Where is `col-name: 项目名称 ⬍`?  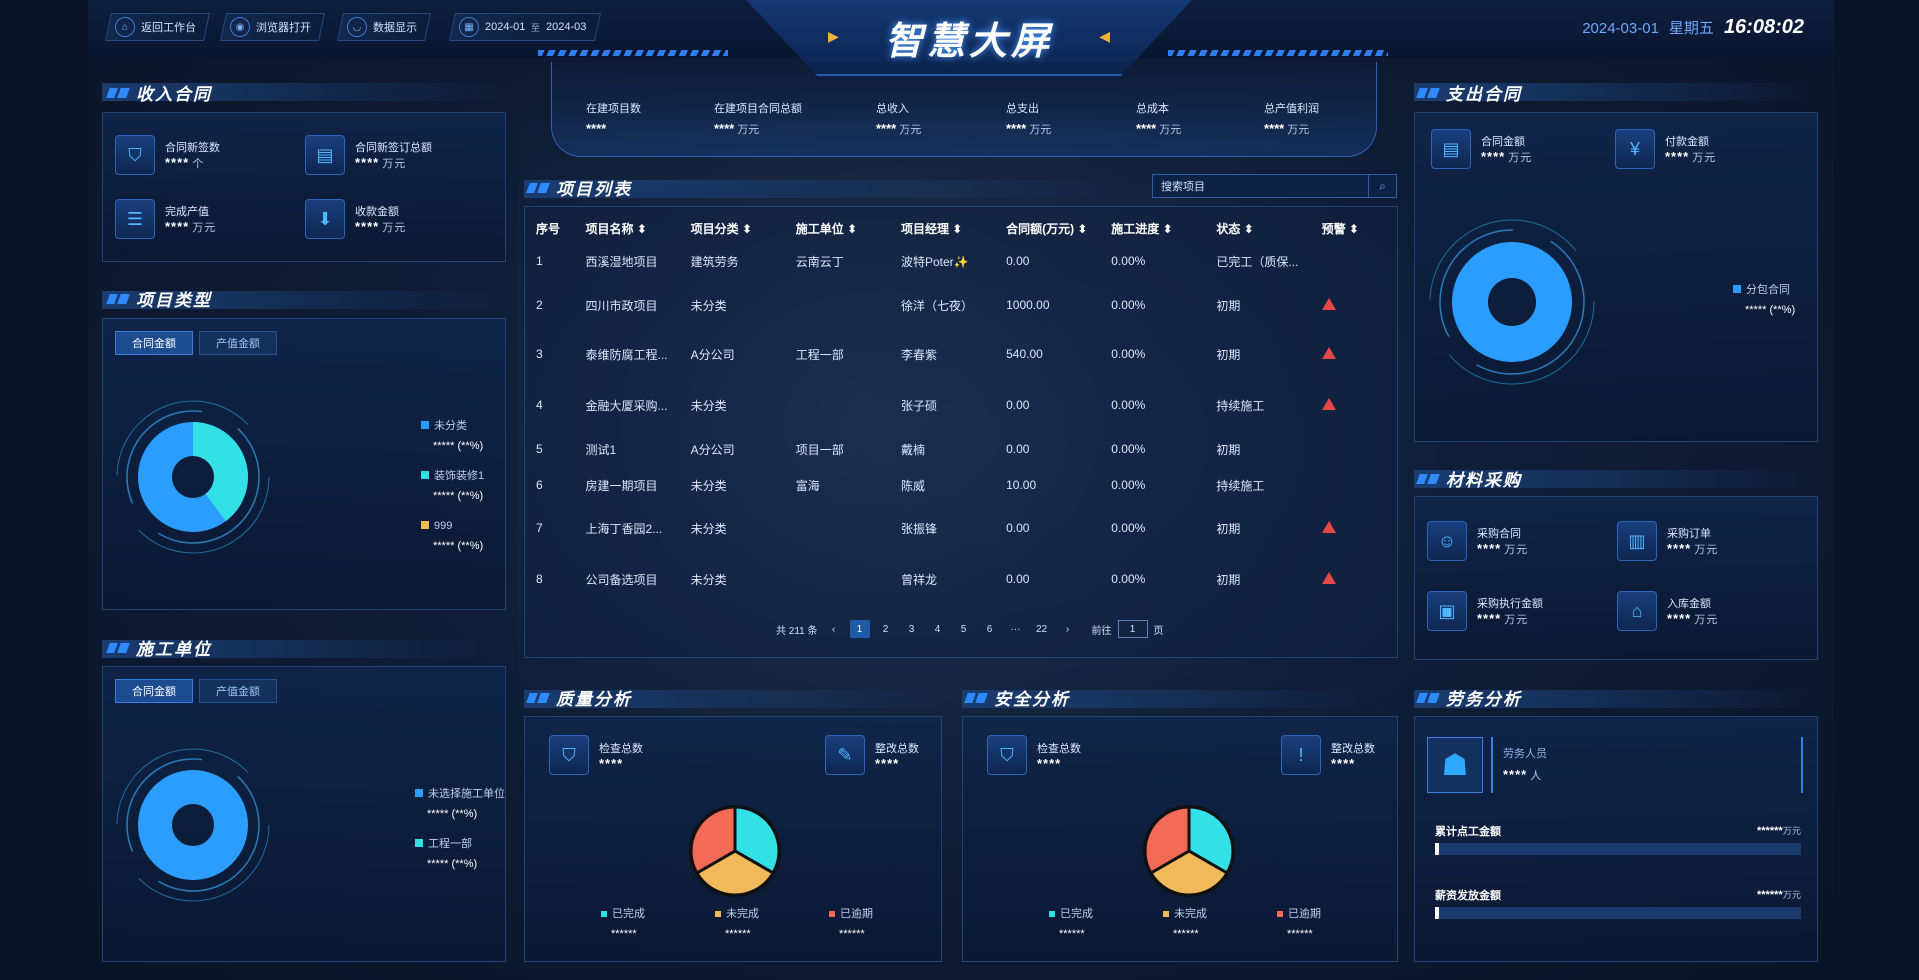
col-name: 项目名称 ⬍ is located at coordinates (629, 228).